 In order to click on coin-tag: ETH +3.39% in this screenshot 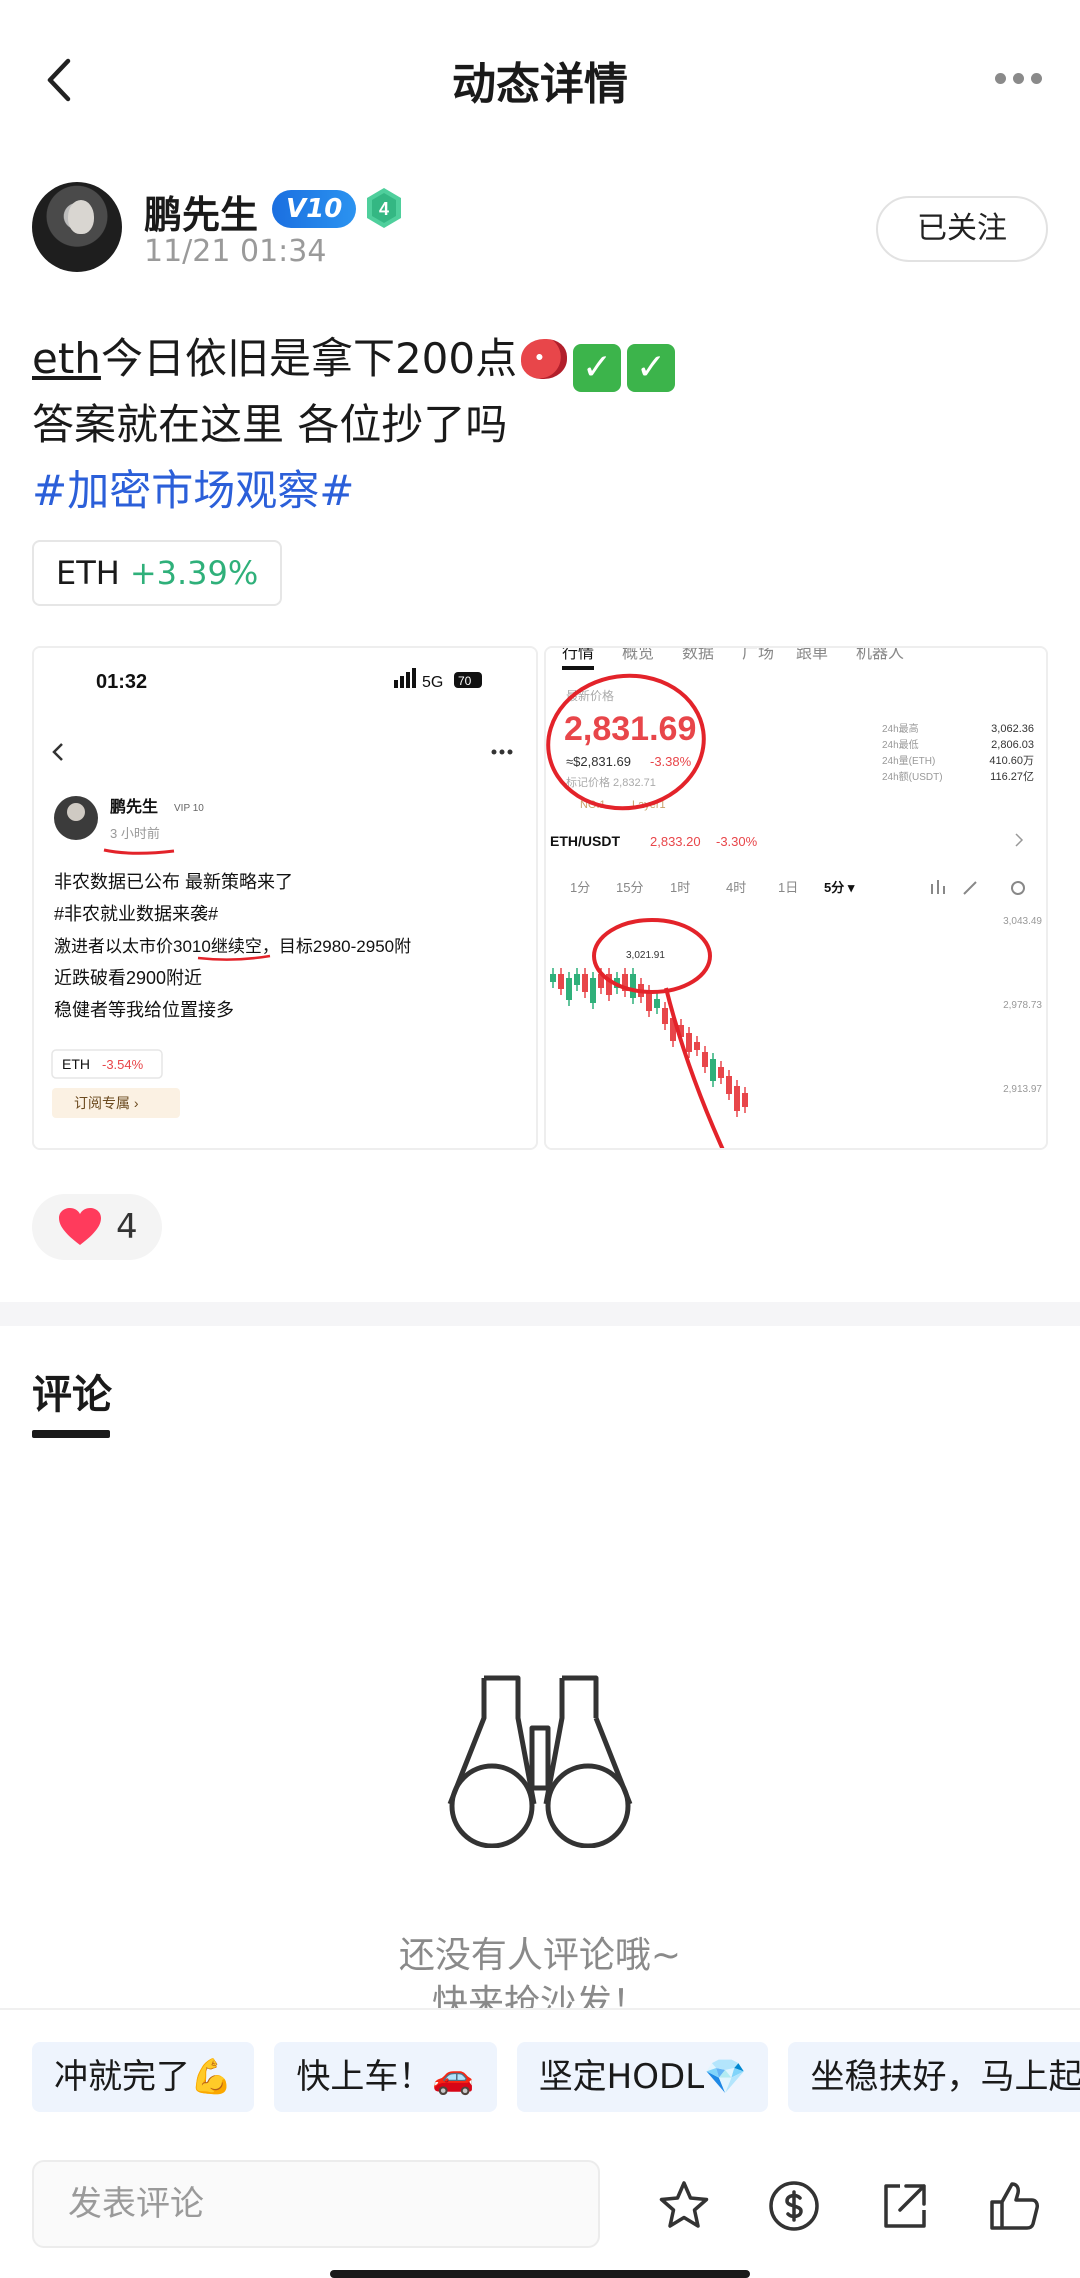, I will do `click(157, 573)`.